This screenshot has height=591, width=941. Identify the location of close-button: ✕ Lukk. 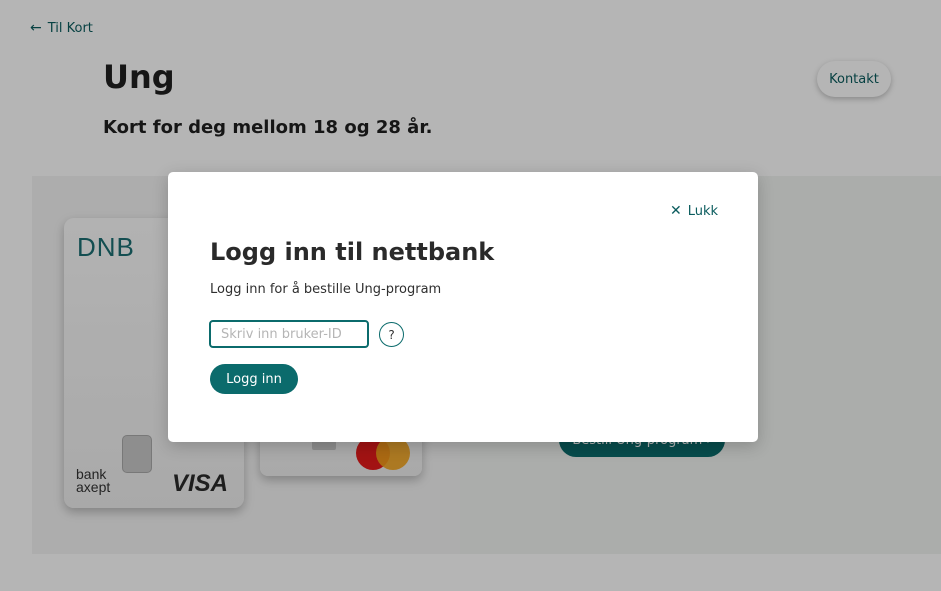
(694, 211).